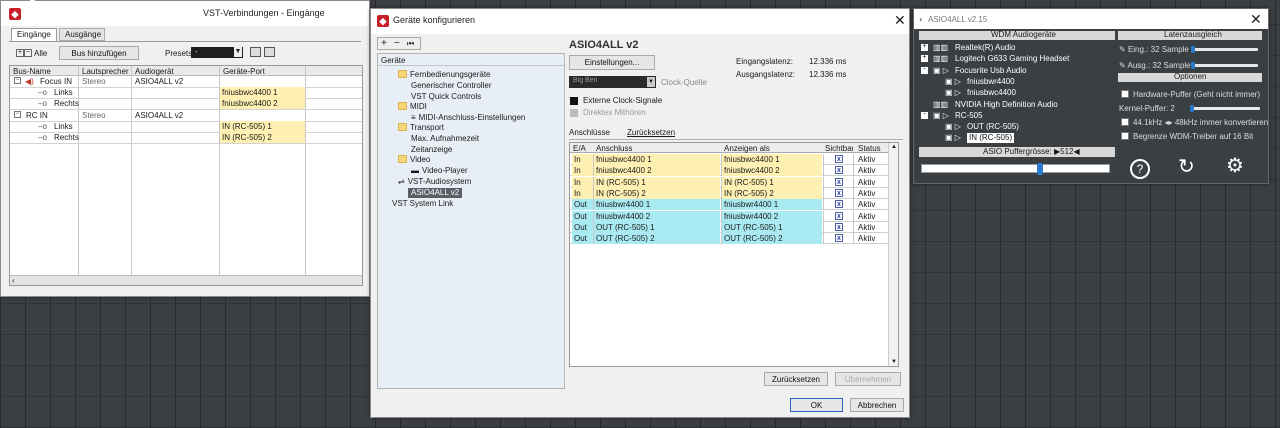 The width and height of the screenshot is (1280, 428). What do you see at coordinates (1235, 166) in the screenshot?
I see `gear-icon: ⚙` at bounding box center [1235, 166].